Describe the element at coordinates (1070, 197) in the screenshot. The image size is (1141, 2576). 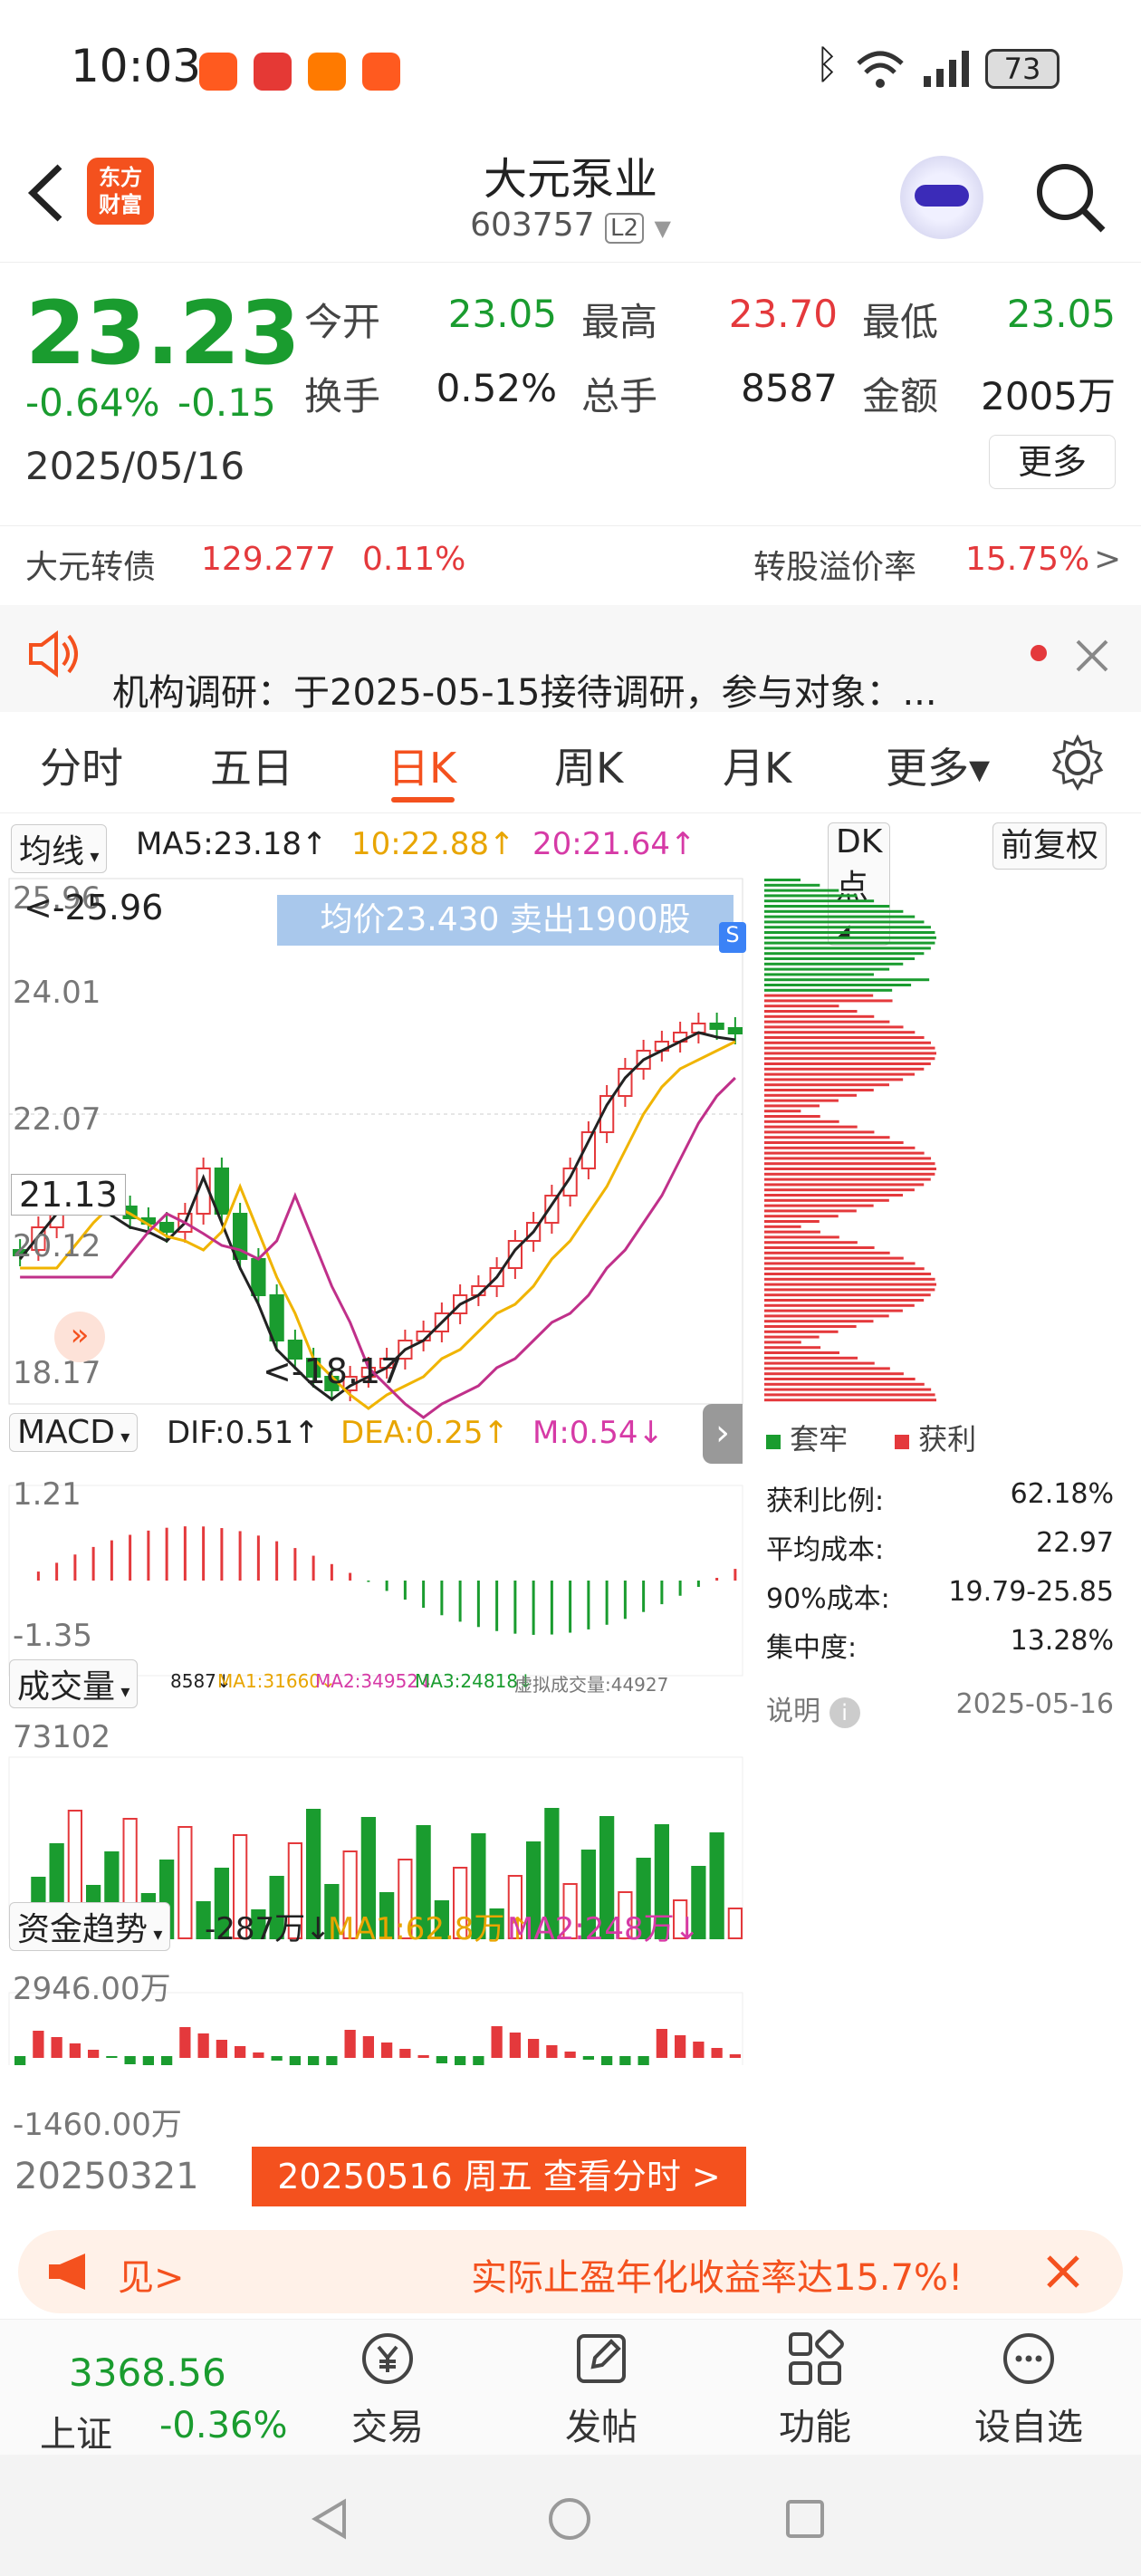
I see `search-icon` at that location.